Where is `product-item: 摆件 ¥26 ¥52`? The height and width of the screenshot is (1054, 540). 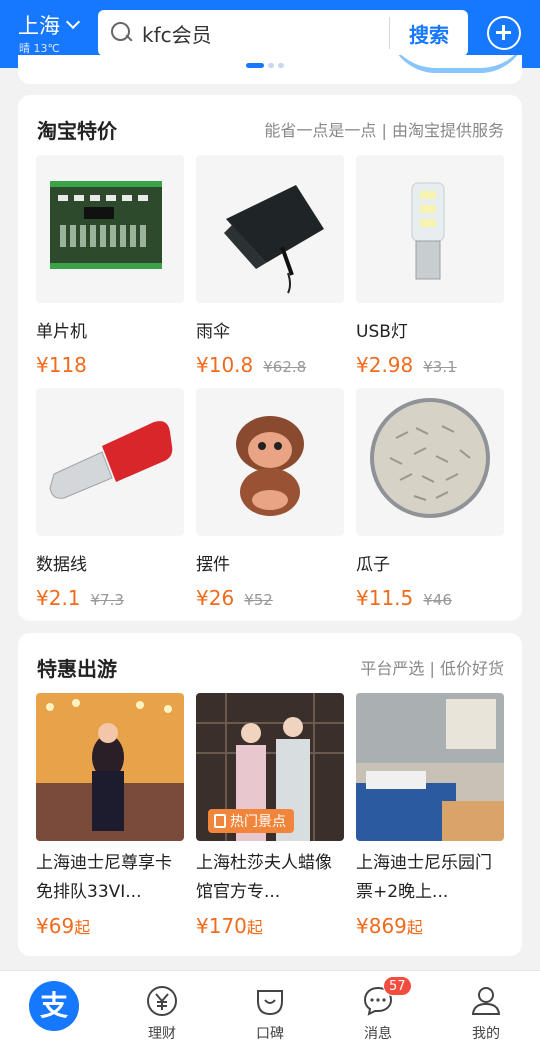
product-item: 摆件 ¥26 ¥52 is located at coordinates (270, 499).